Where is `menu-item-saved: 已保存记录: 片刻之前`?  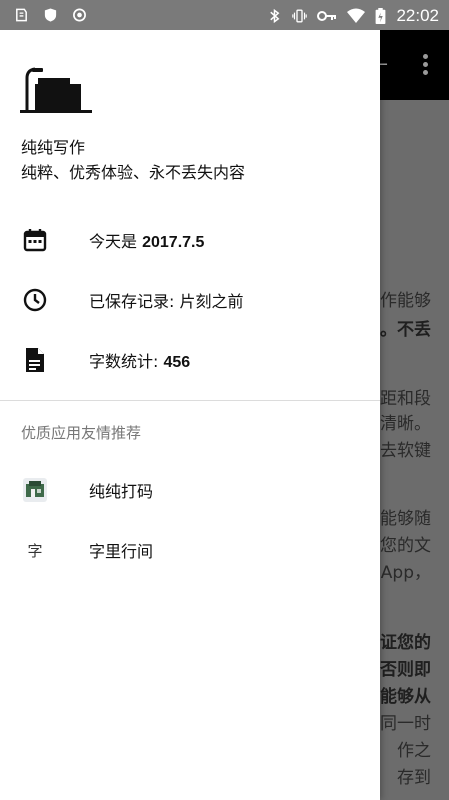
menu-item-saved: 已保存记录: 片刻之前 is located at coordinates (190, 300).